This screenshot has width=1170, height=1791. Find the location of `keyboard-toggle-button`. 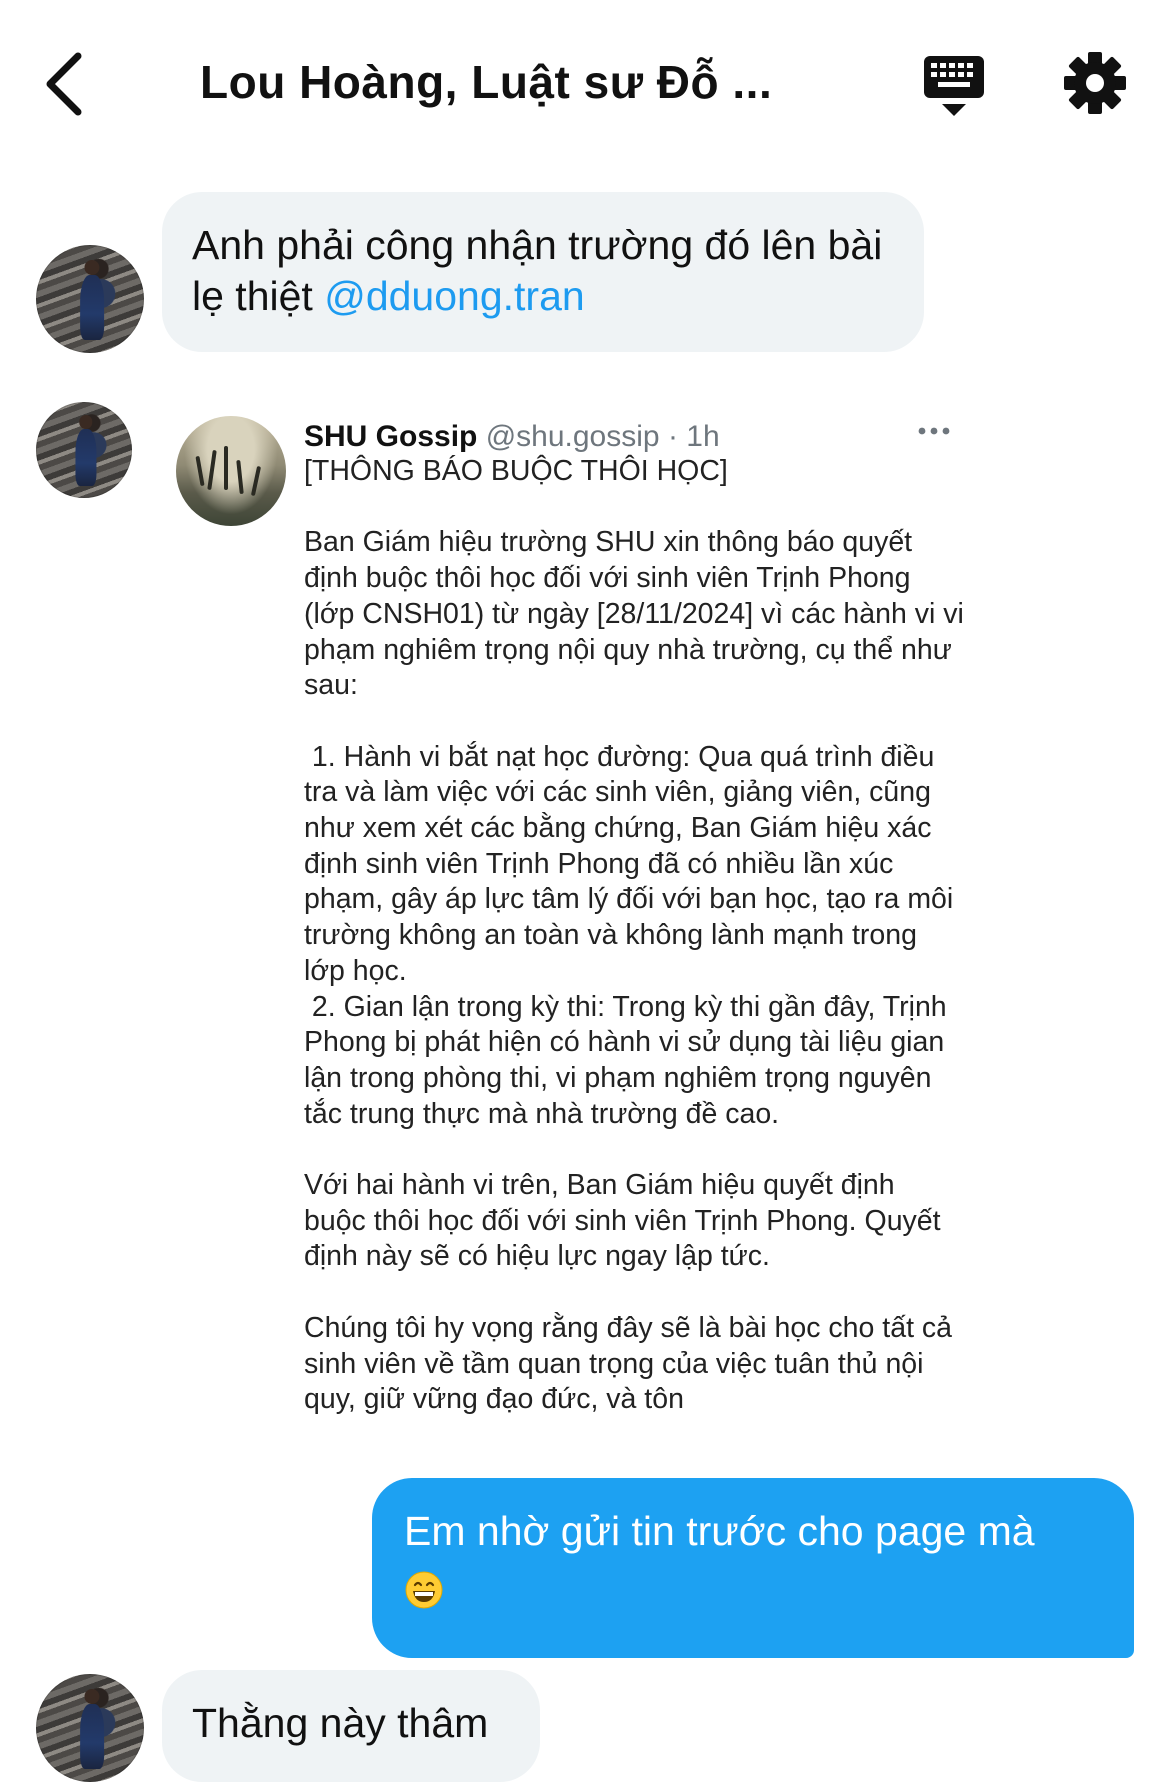

keyboard-toggle-button is located at coordinates (954, 85).